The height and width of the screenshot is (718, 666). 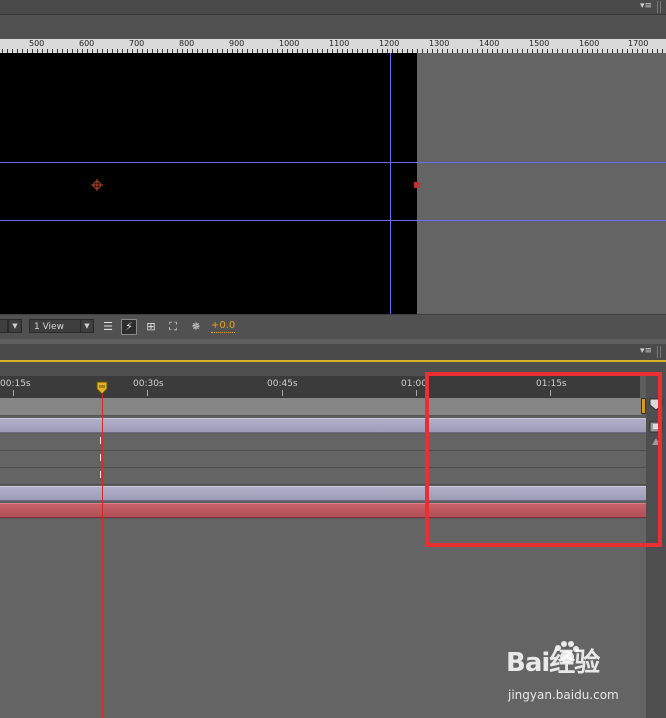 I want to click on transparency-grid-icon: ⊞, so click(x=151, y=327).